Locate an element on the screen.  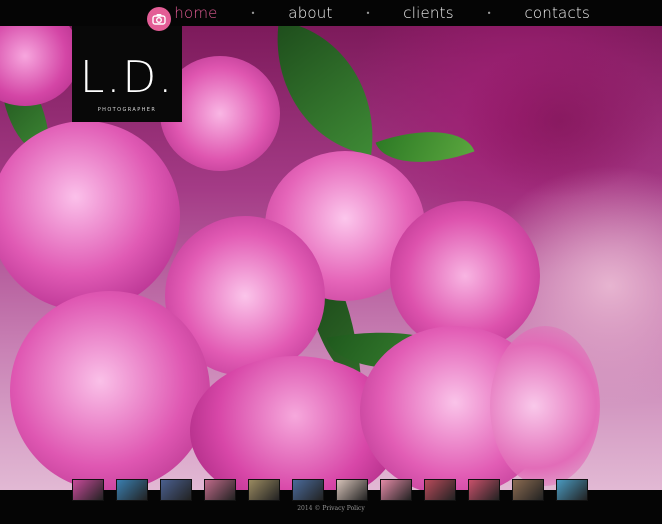
thumb-legs is located at coordinates (220, 490).